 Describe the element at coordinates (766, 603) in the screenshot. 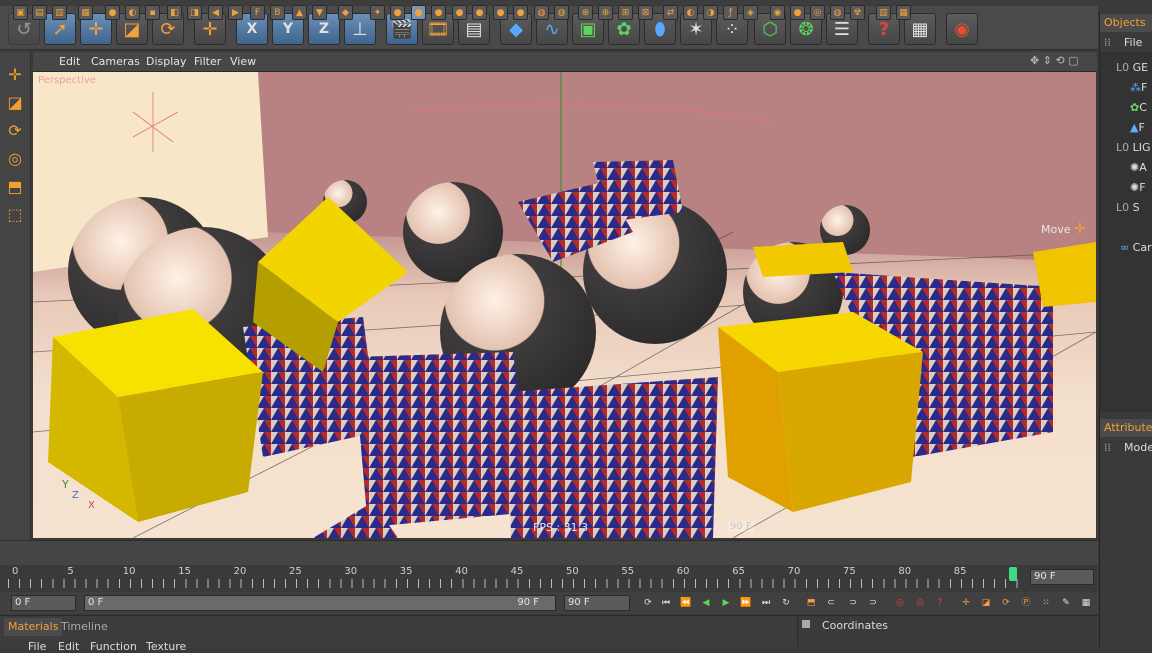

I see `go-to-end-icon: ⏭` at that location.